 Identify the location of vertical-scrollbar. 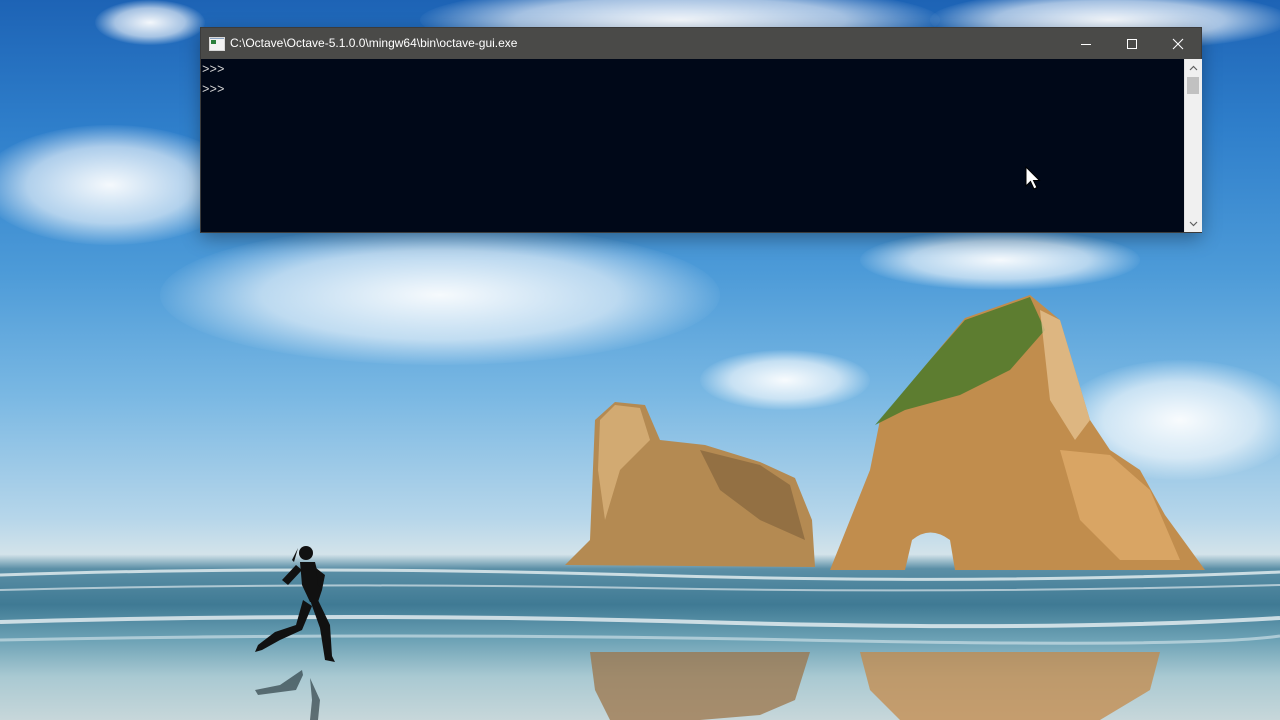
(1193, 145).